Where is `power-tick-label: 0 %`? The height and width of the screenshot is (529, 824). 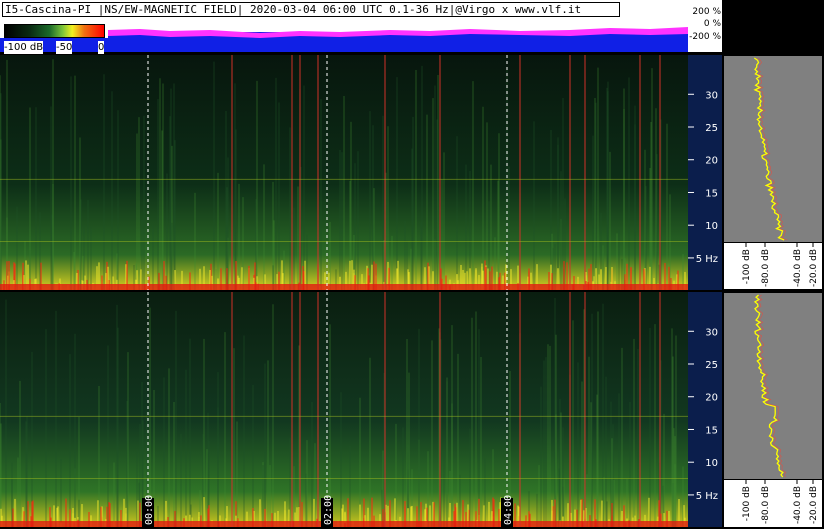
power-tick-label: 0 % is located at coordinates (713, 24).